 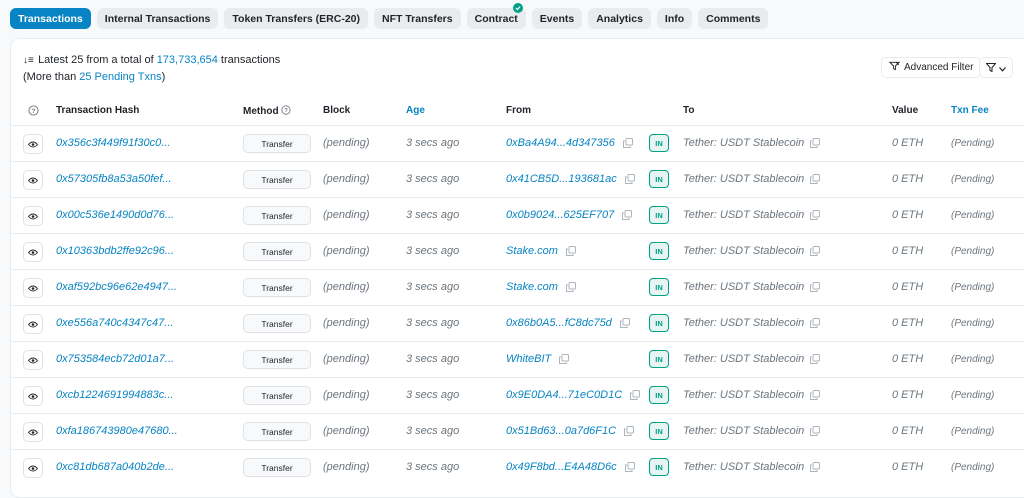 I want to click on from-cell: 0x49F8bd...E4A48D6c, so click(x=570, y=467).